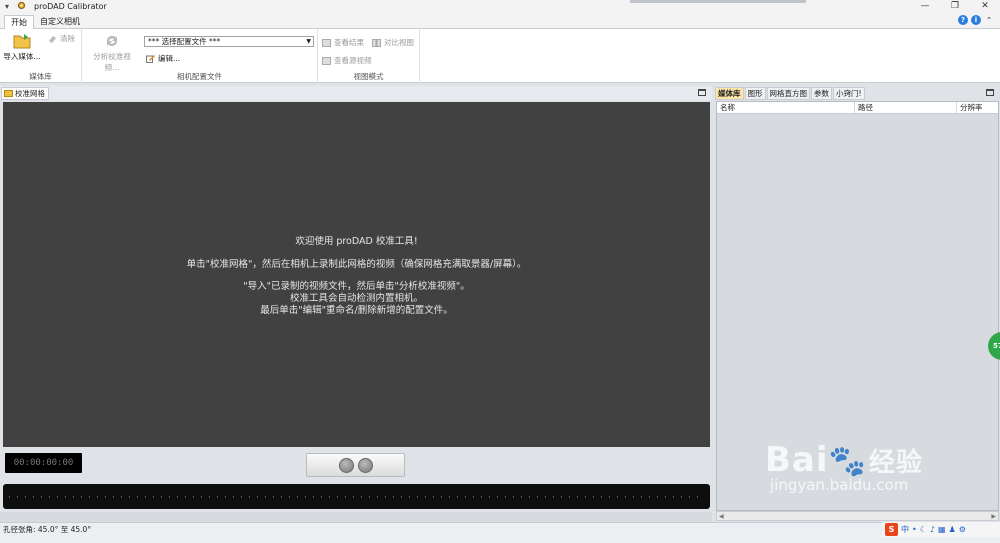  Describe the element at coordinates (199, 76) in the screenshot. I see `camera-group-label: 相机配置文件` at that location.